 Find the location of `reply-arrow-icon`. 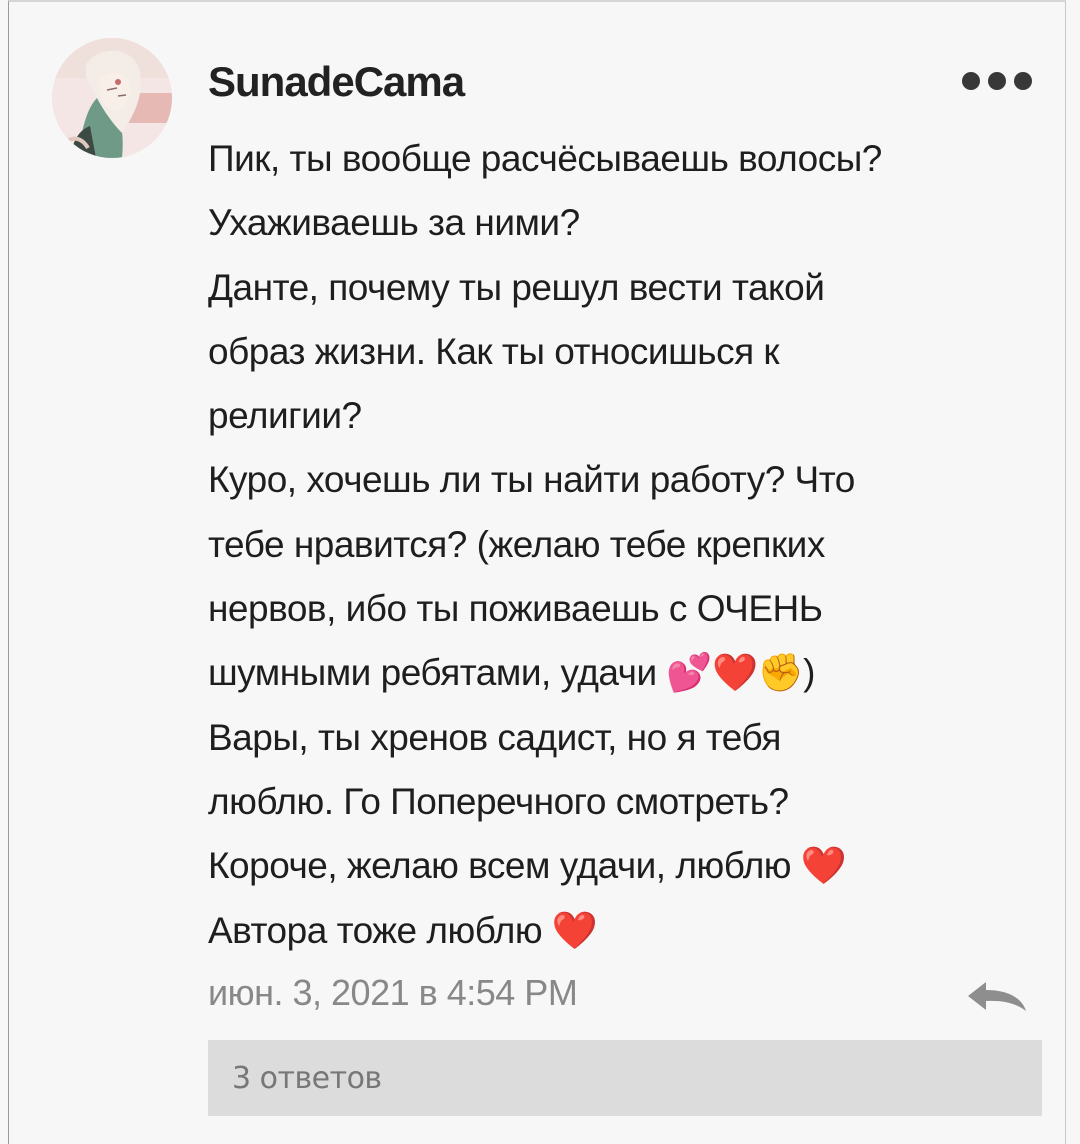

reply-arrow-icon is located at coordinates (997, 996).